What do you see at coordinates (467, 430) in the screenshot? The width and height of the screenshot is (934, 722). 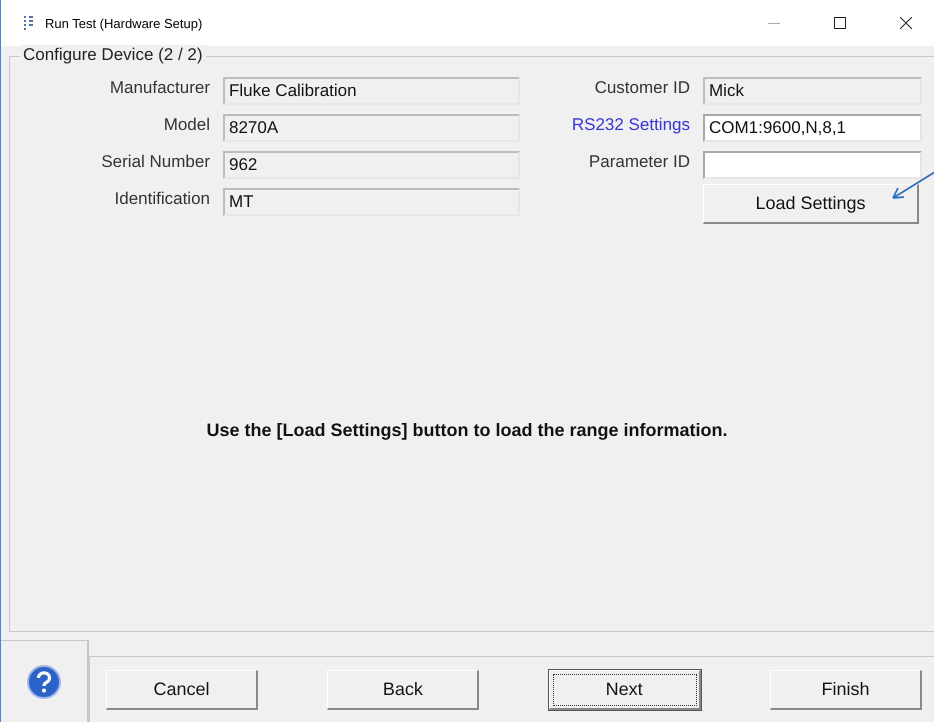 I see `instruction-text: Use the [Load Settings] button to load the range information.` at bounding box center [467, 430].